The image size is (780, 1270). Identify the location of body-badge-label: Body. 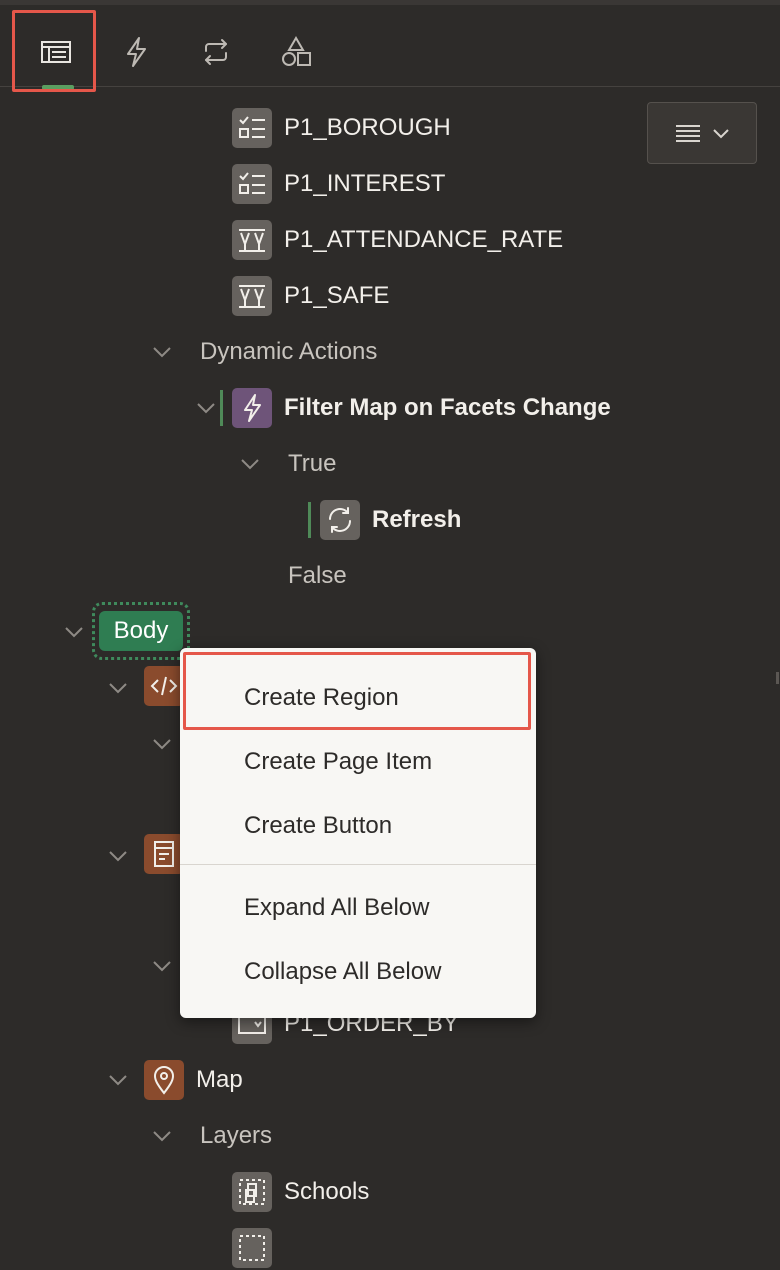
(141, 631).